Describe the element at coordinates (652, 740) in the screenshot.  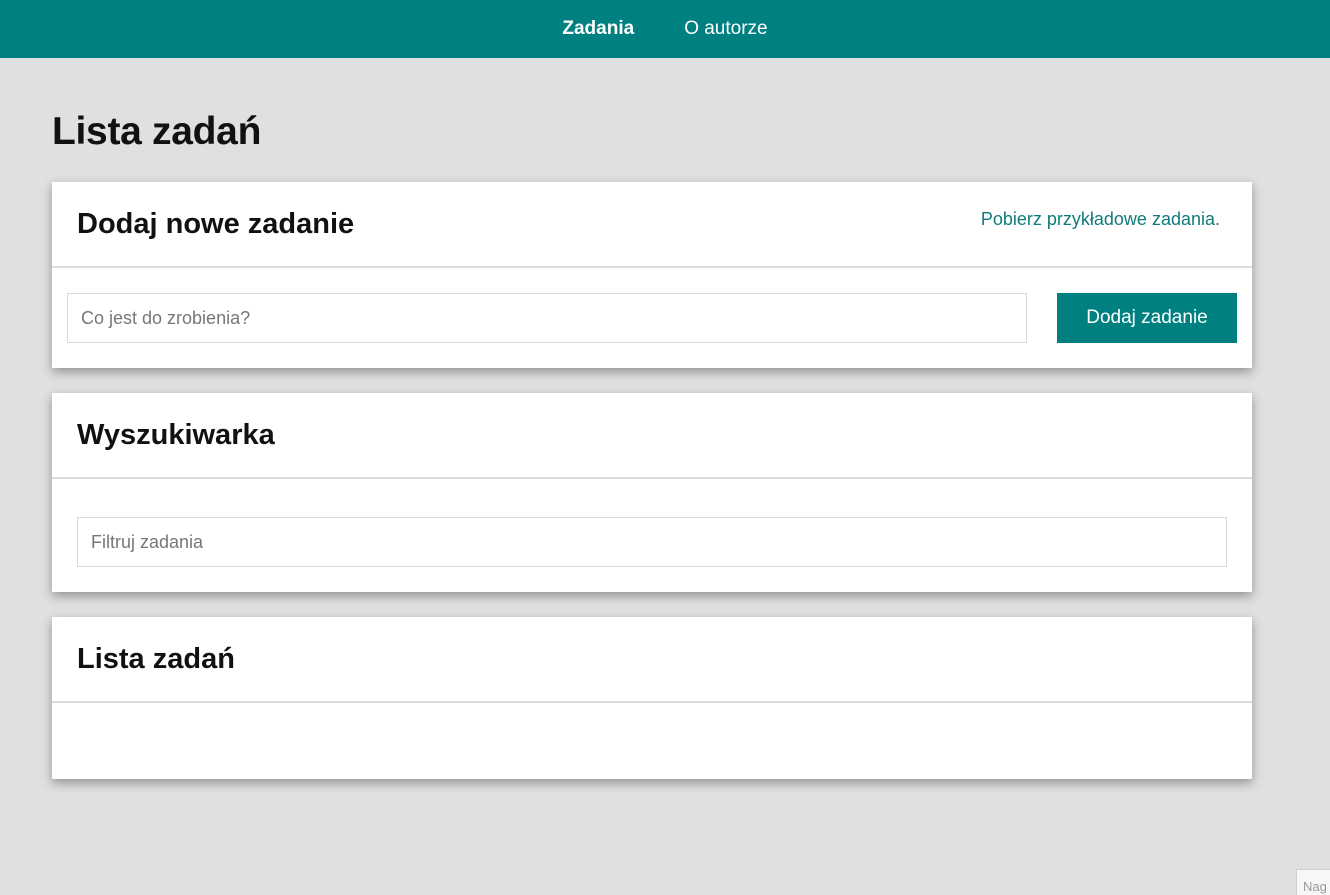
I see `task-list-body` at that location.